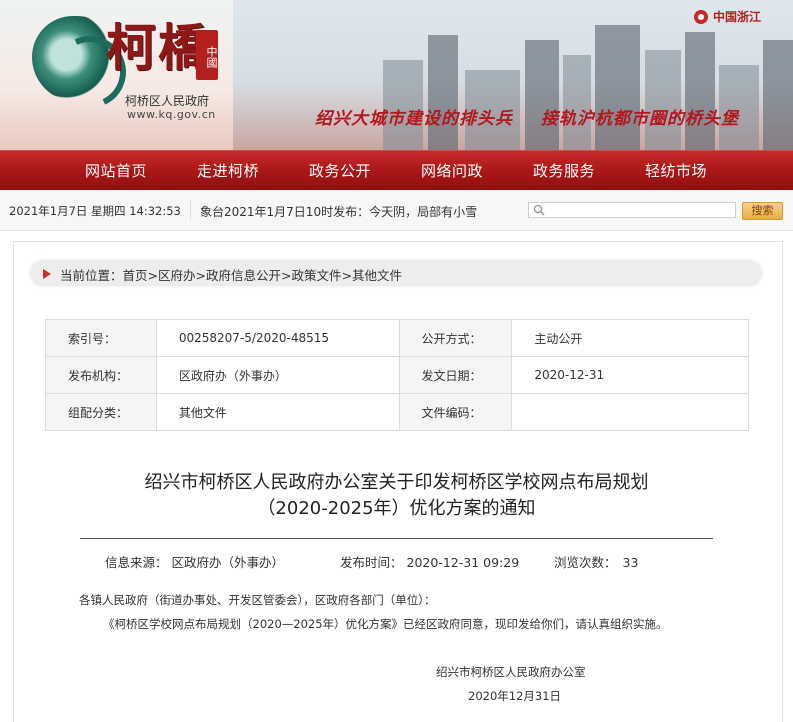  What do you see at coordinates (676, 170) in the screenshot?
I see `nav-item-textile-market: 轻纺市场` at bounding box center [676, 170].